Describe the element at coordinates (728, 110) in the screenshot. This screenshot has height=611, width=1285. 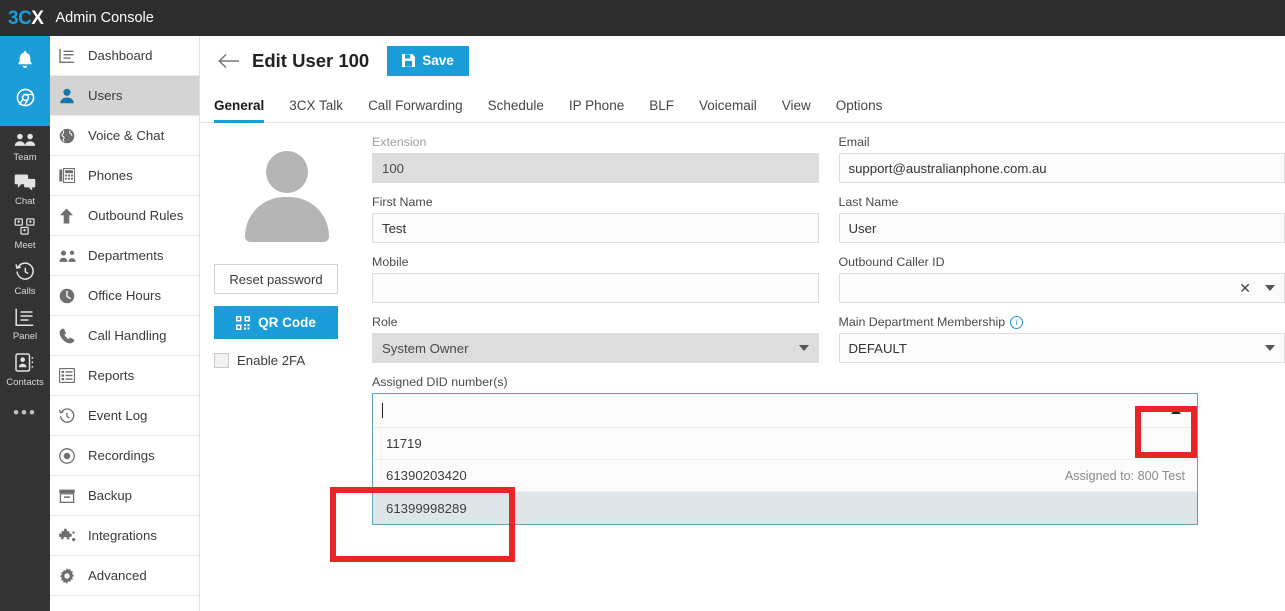
I see `tab-voicemail: Voicemail` at that location.